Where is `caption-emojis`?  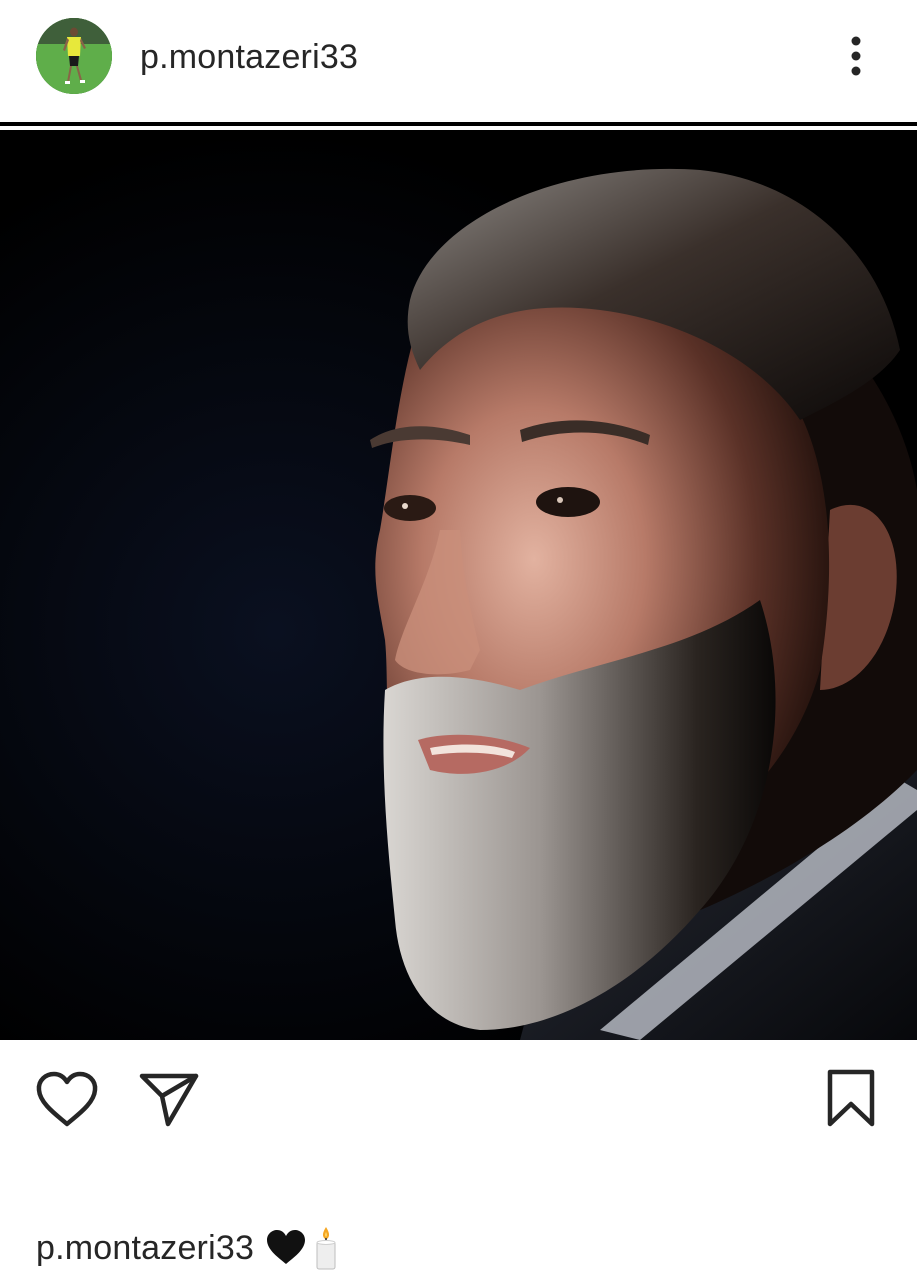
caption-emojis is located at coordinates (302, 1248).